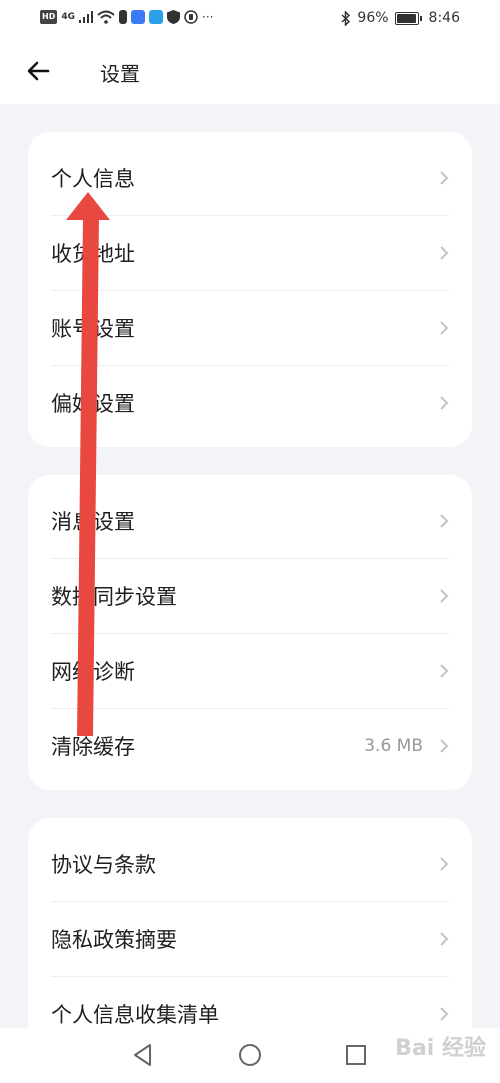 This screenshot has height=1083, width=500. Describe the element at coordinates (191, 17) in the screenshot. I see `hand-icon` at that location.